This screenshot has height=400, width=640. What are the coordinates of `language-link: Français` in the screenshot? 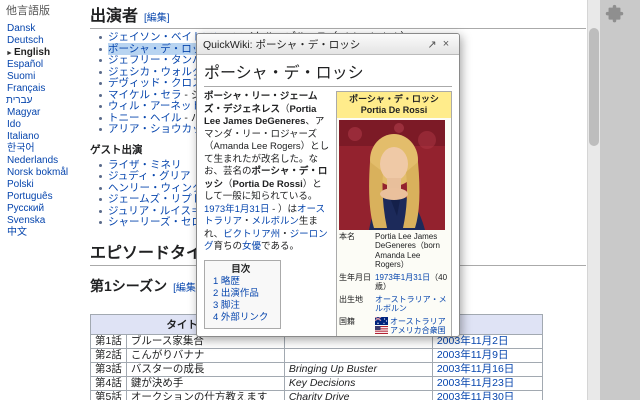 It's located at (46, 89).